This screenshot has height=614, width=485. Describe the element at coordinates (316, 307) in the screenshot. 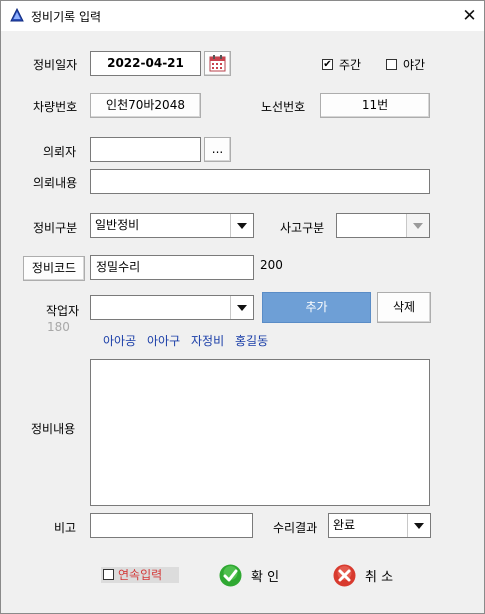

I see `add-worker-button: 추가` at that location.